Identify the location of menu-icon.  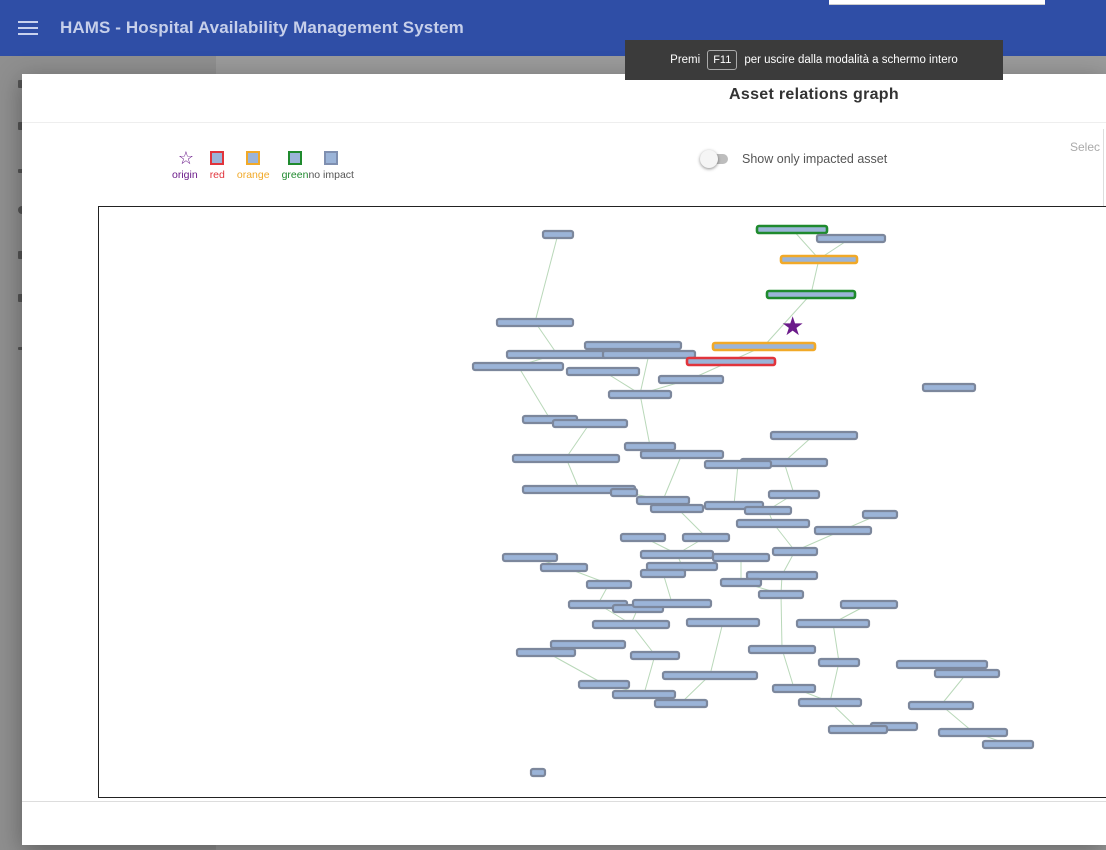
(28, 28).